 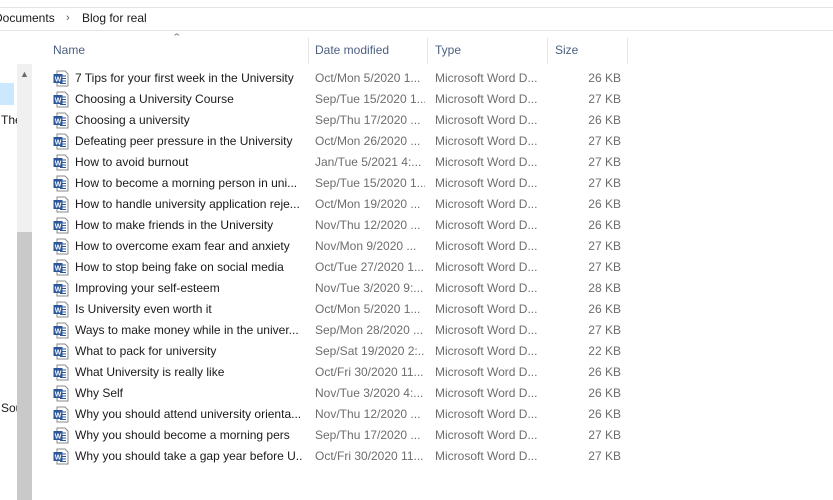 I want to click on chevron-right-icon: ›, so click(x=68, y=18).